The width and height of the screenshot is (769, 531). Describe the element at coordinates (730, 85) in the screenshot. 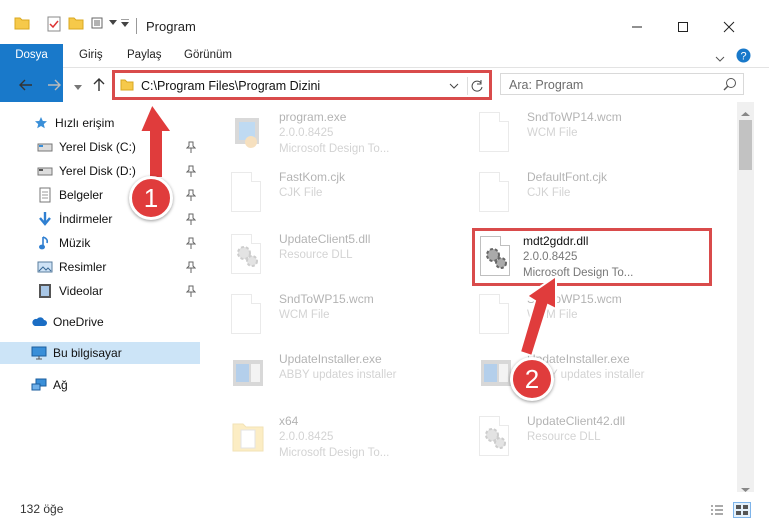

I see `search-icon` at that location.